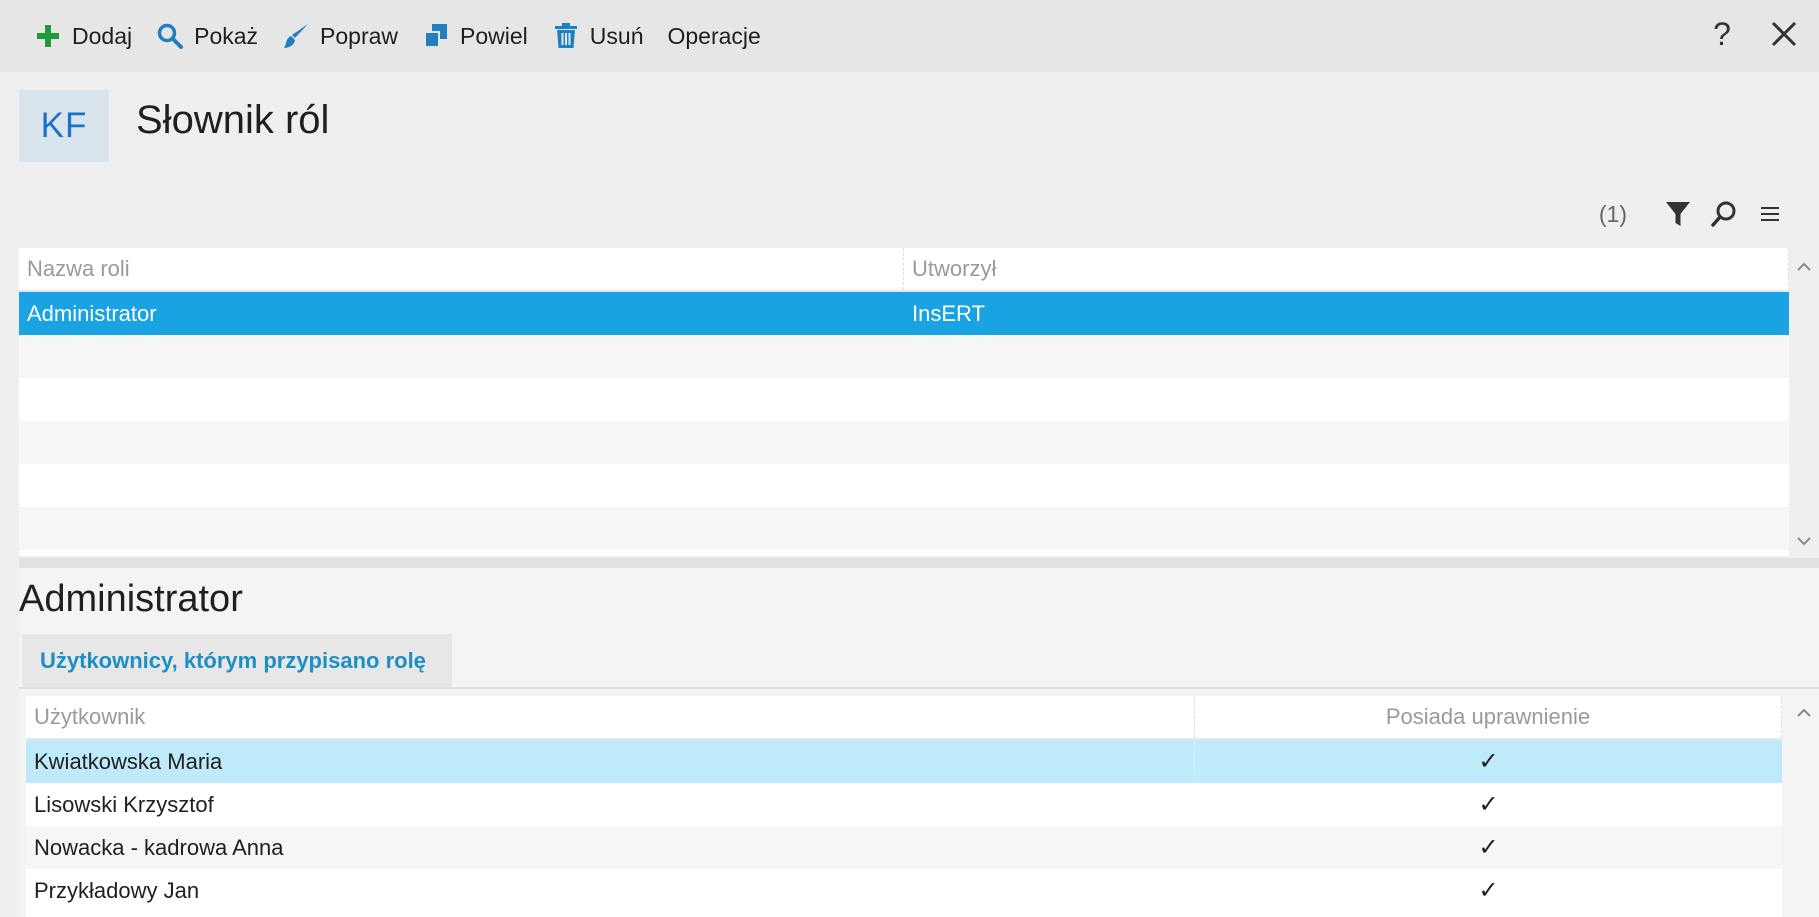 The width and height of the screenshot is (1819, 917). I want to click on plus-icon, so click(48, 36).